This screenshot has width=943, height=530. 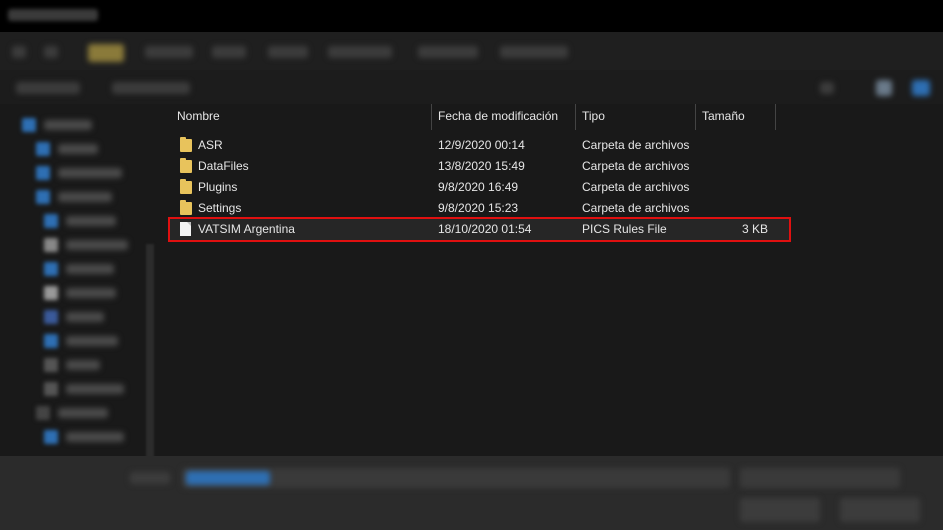 What do you see at coordinates (880, 510) in the screenshot?
I see `cancel-button` at bounding box center [880, 510].